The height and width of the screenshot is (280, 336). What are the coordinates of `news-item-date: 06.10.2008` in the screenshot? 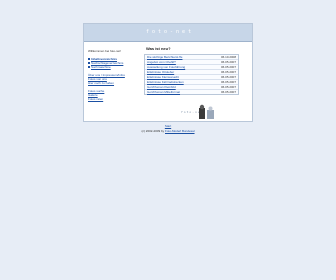 It's located at (228, 57).